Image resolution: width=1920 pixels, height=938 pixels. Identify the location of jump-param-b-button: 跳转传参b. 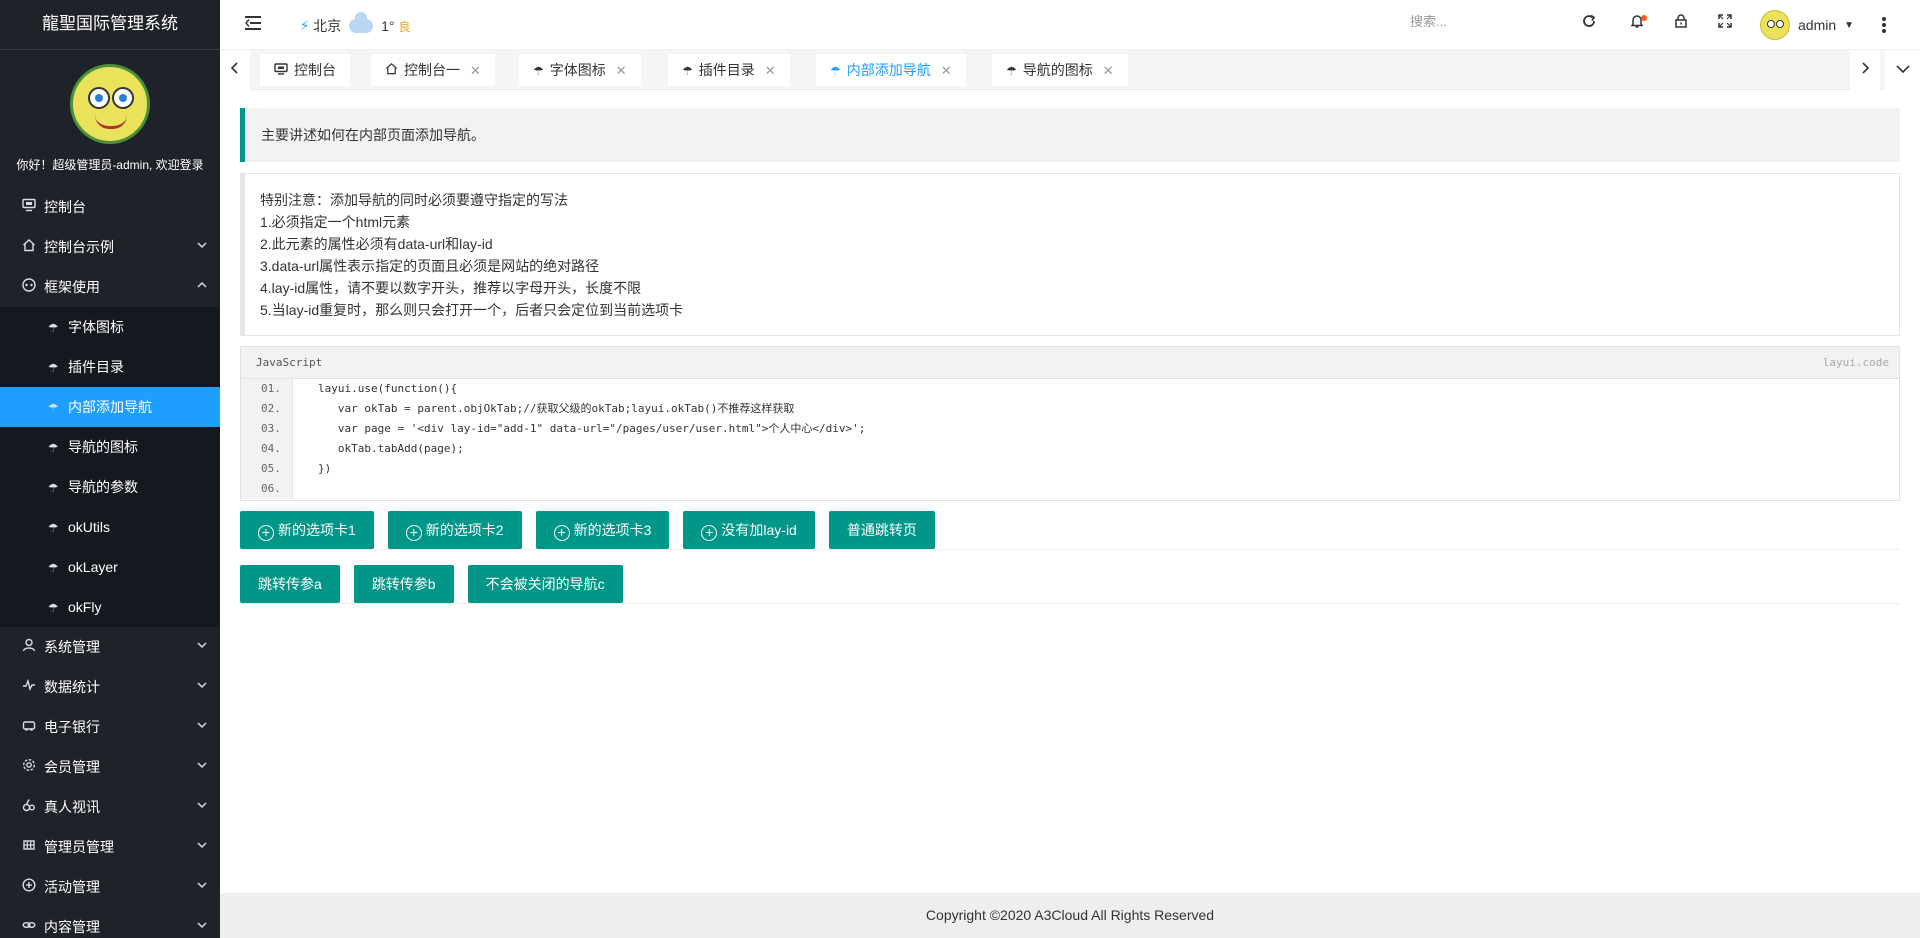
(403, 584).